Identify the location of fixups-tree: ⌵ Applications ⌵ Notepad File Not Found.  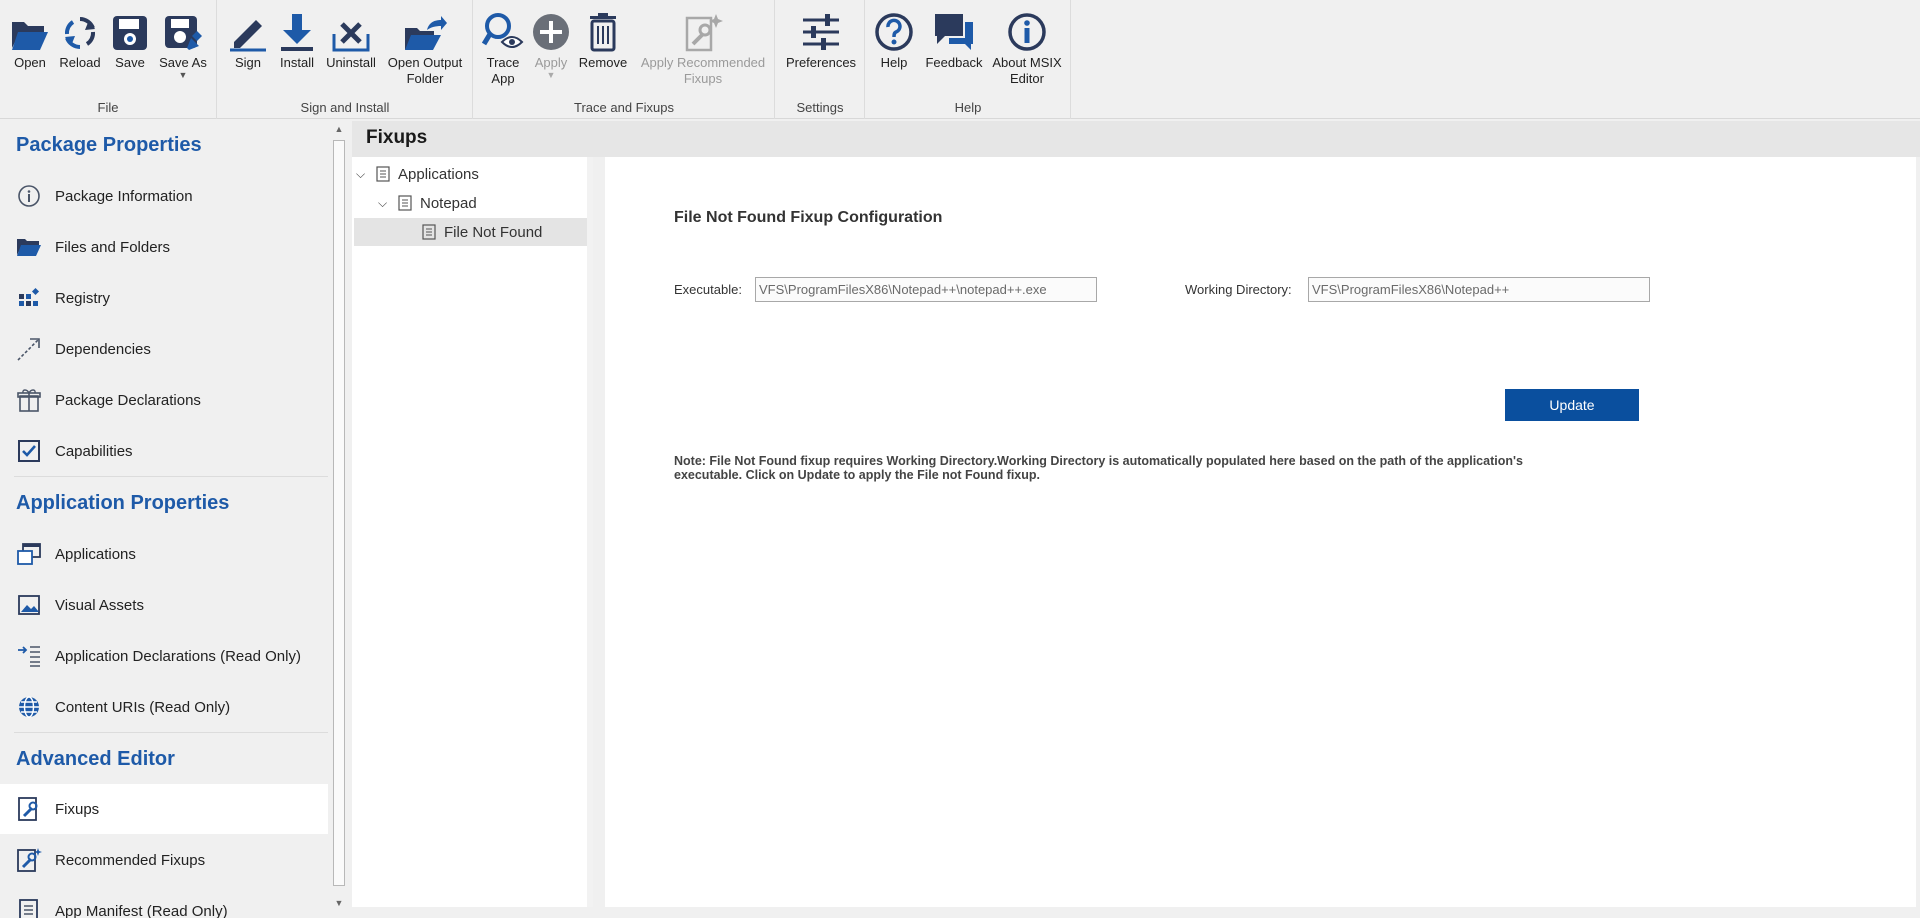
(472, 532).